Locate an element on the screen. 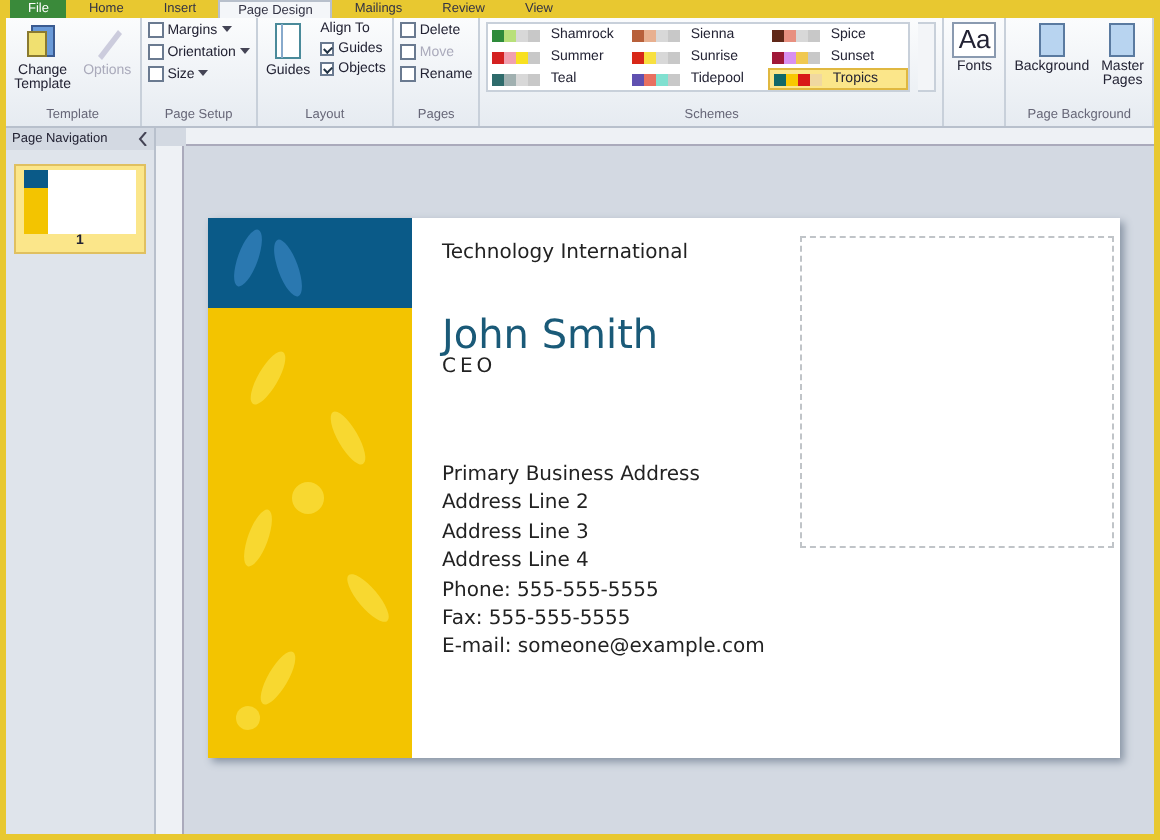  person-name: John Smith is located at coordinates (551, 334).